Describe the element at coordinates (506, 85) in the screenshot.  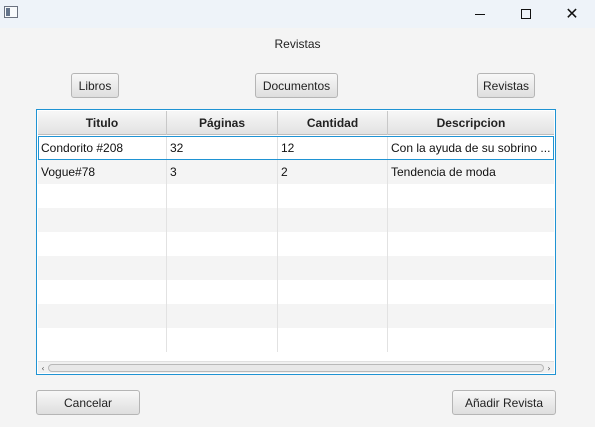
I see `revistas-button: Revistas` at that location.